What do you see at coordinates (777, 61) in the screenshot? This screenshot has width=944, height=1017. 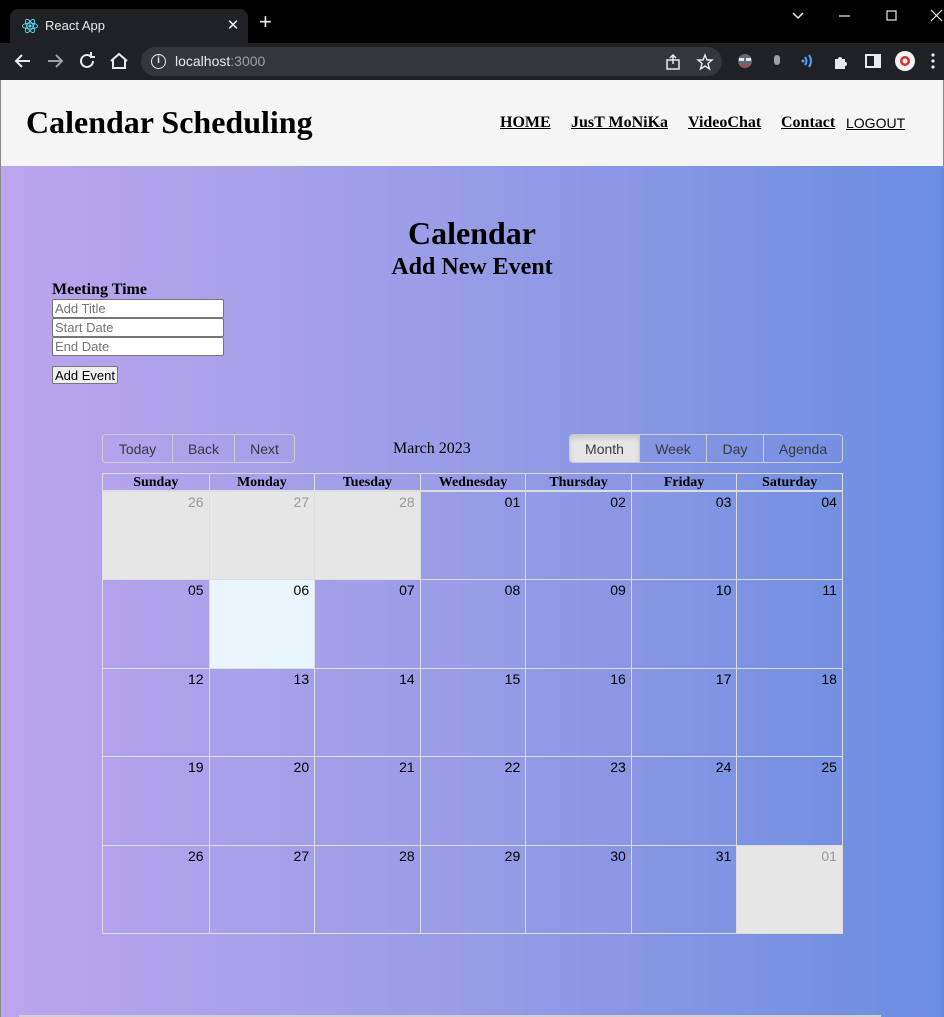 I see `microphone-extension-icon` at bounding box center [777, 61].